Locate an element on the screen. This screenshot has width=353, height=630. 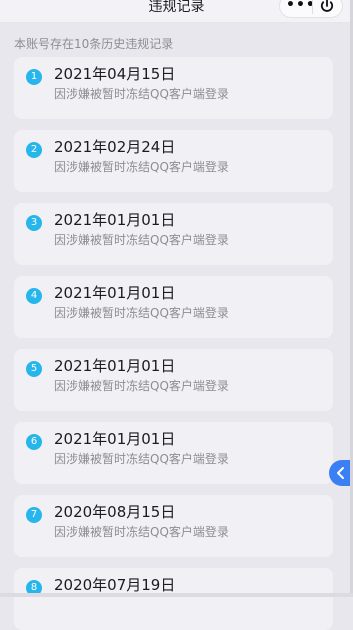
record-date: 2021年04月15日 is located at coordinates (115, 74).